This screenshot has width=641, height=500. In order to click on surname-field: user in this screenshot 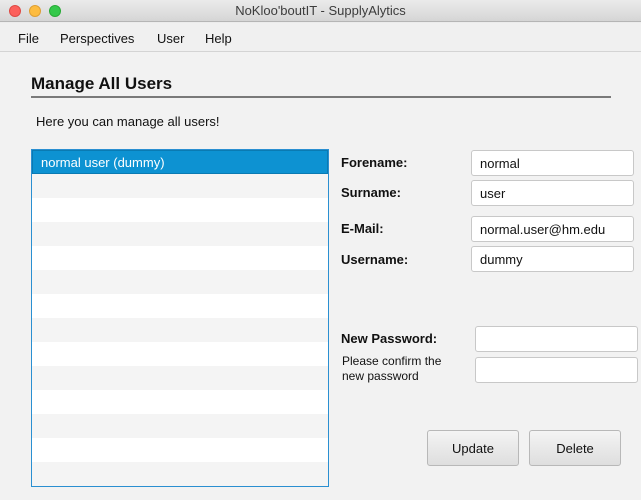, I will do `click(552, 193)`.